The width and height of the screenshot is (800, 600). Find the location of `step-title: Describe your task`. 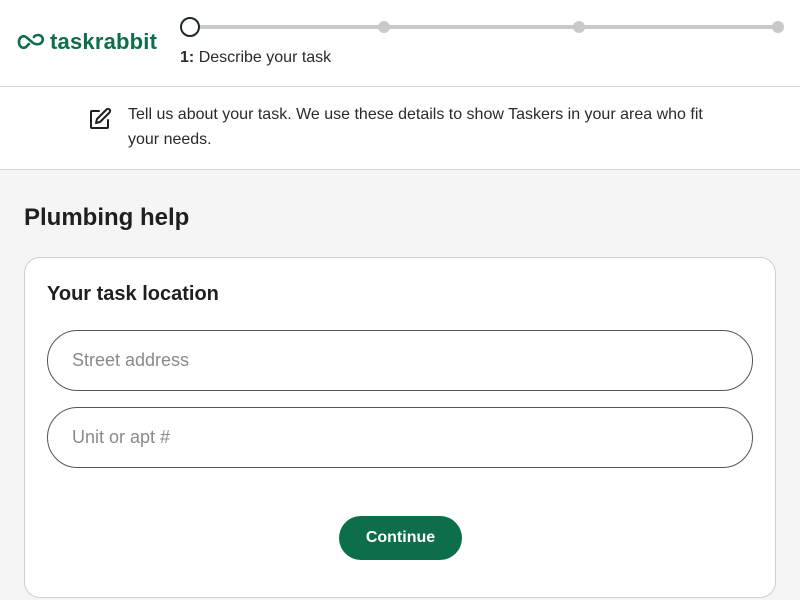

step-title: Describe your task is located at coordinates (265, 57).